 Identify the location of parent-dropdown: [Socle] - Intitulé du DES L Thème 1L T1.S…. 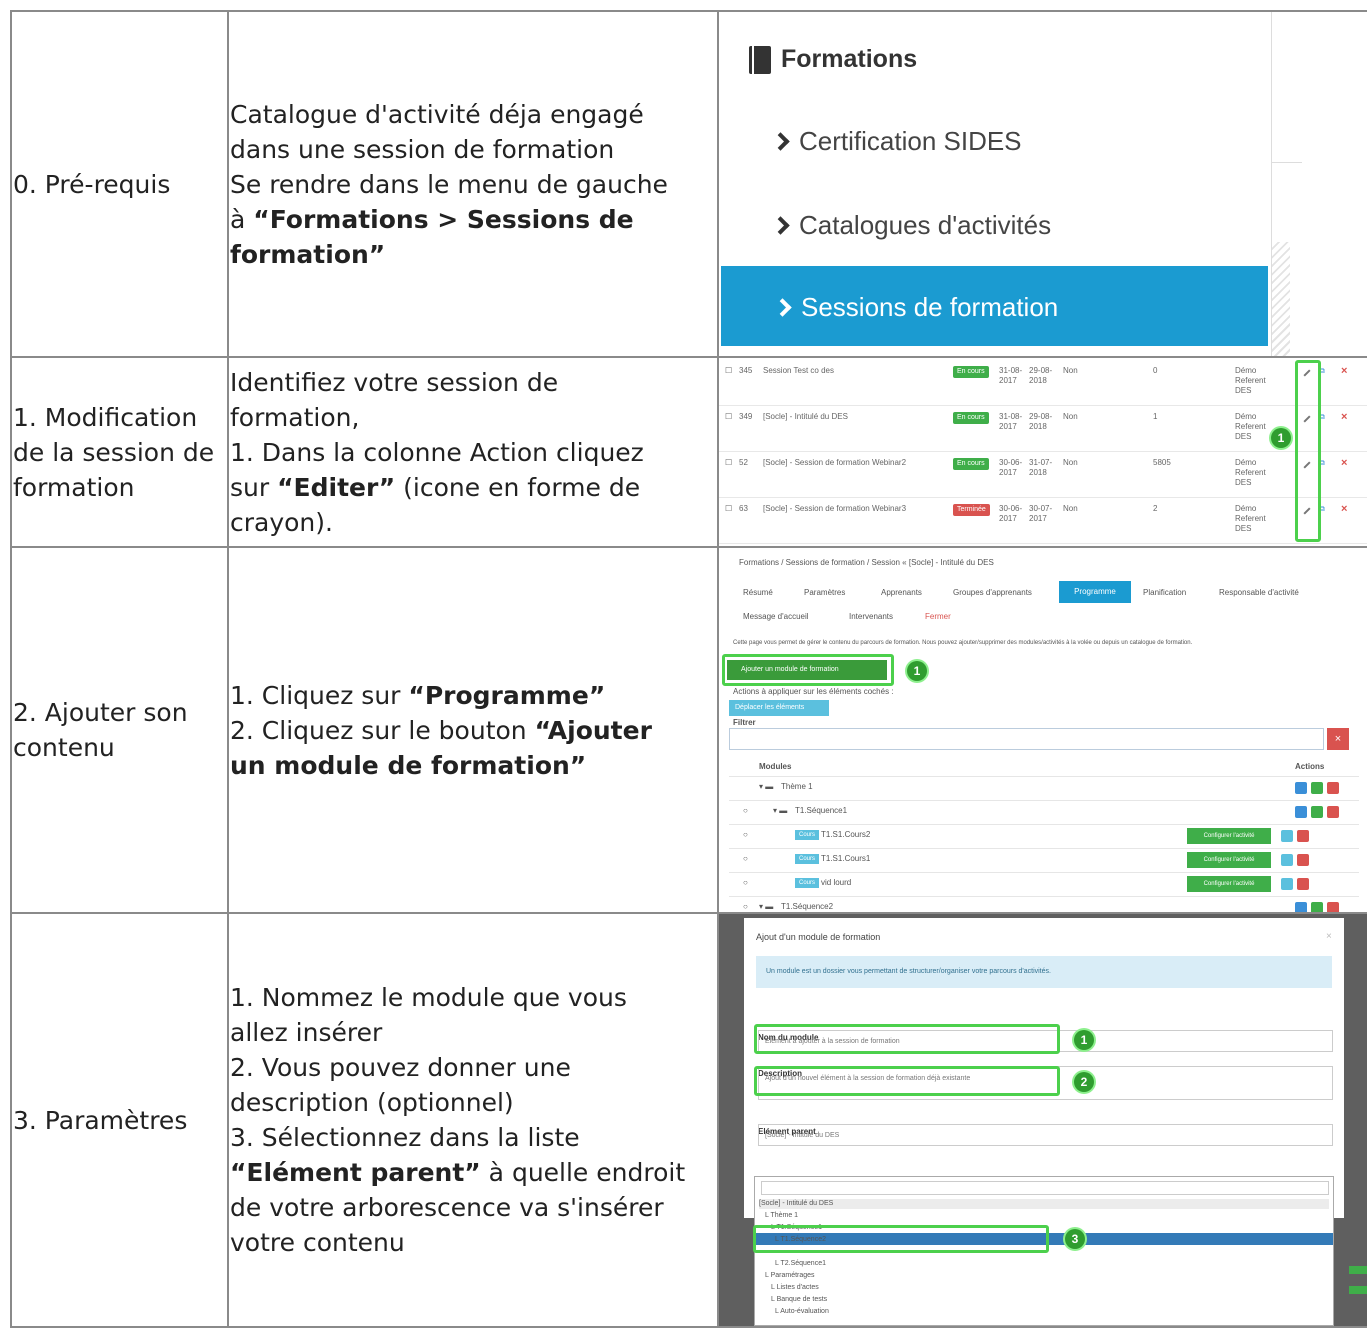
(1043, 1251).